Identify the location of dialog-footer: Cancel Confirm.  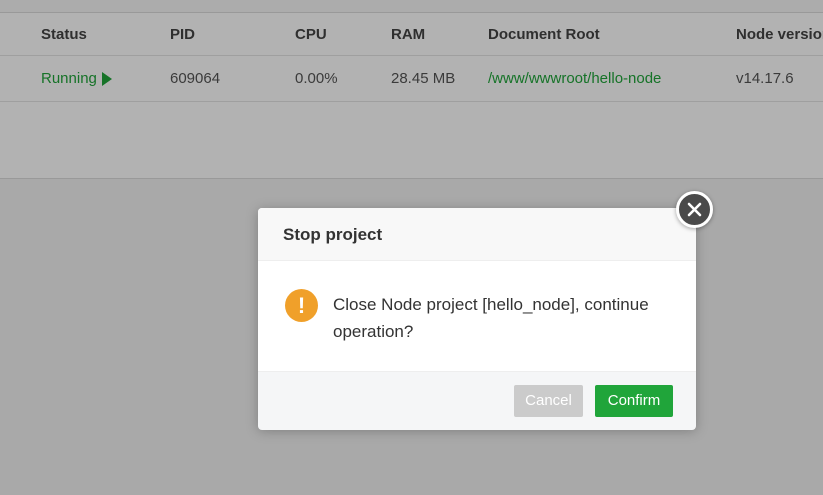
(477, 400).